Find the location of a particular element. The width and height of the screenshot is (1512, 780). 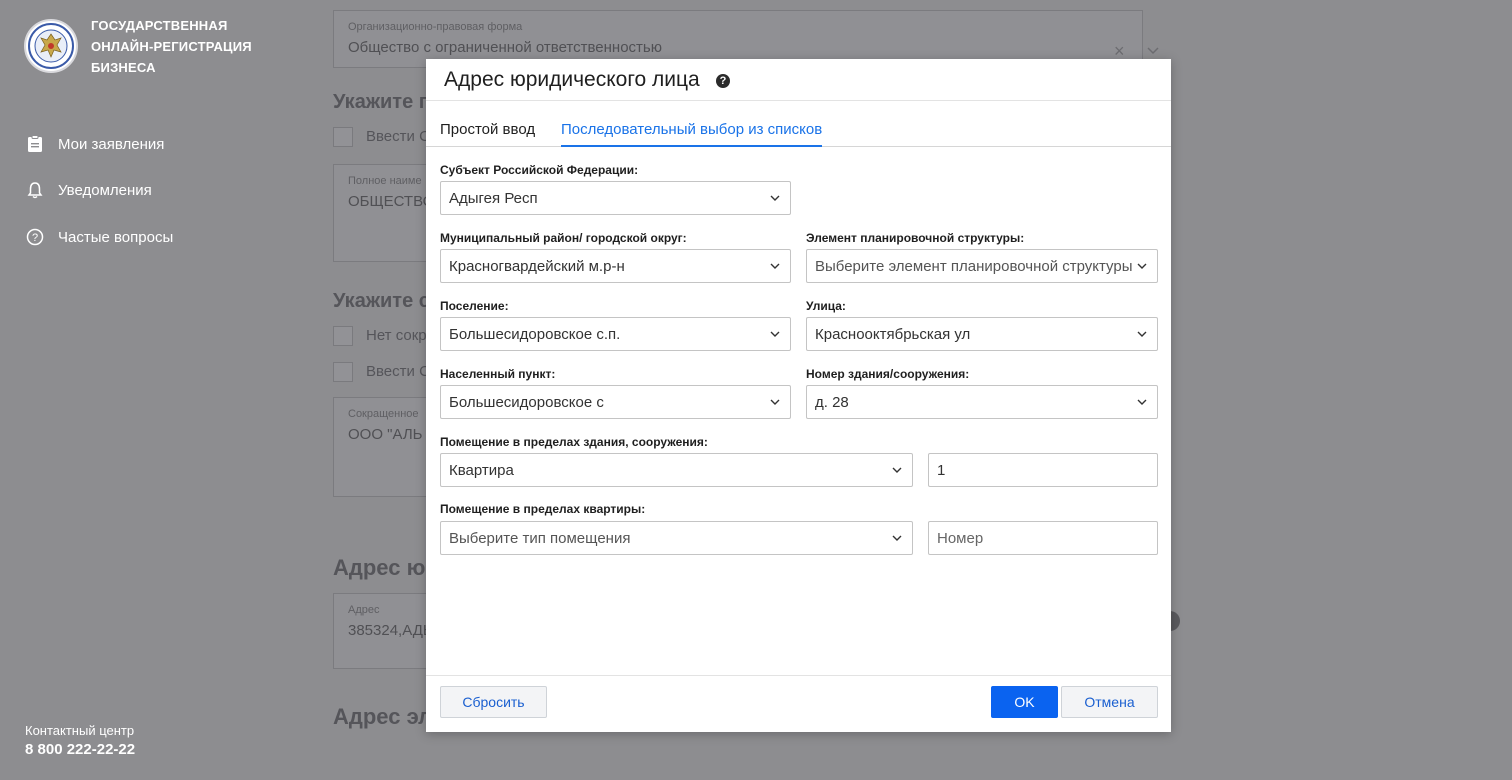

room-number-input: 1 is located at coordinates (1043, 470).